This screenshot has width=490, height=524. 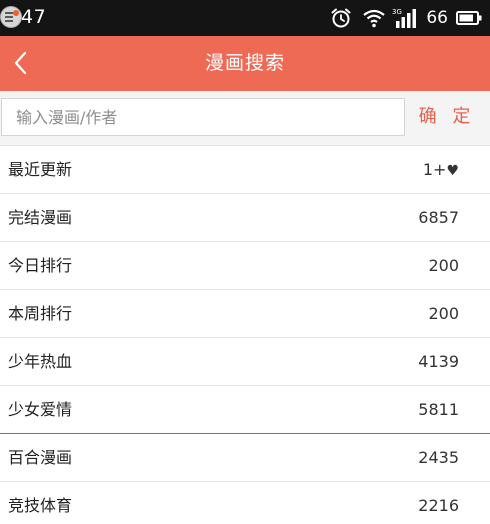 What do you see at coordinates (438, 505) in the screenshot?
I see `list-item-count: 2216` at bounding box center [438, 505].